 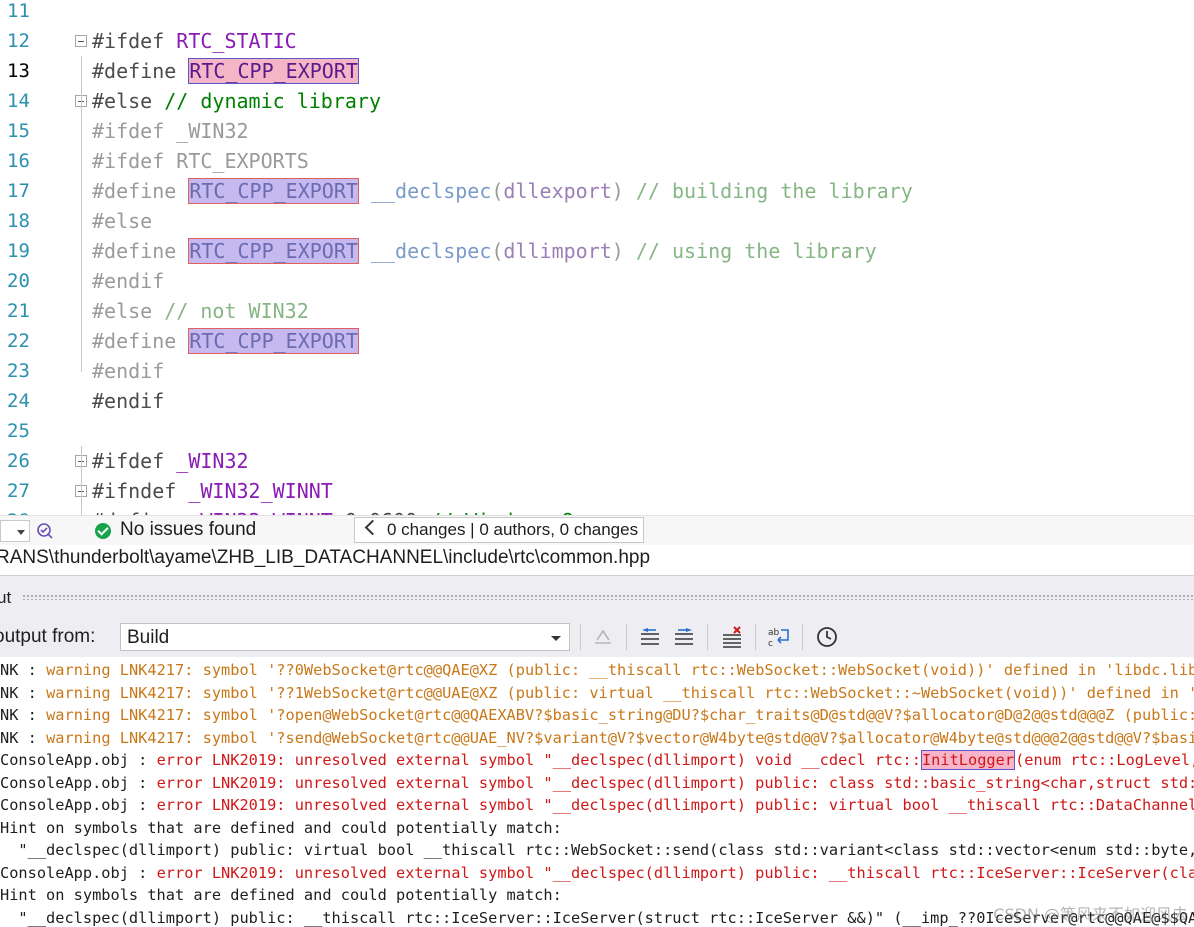 I want to click on check-circle-icon, so click(x=103, y=531).